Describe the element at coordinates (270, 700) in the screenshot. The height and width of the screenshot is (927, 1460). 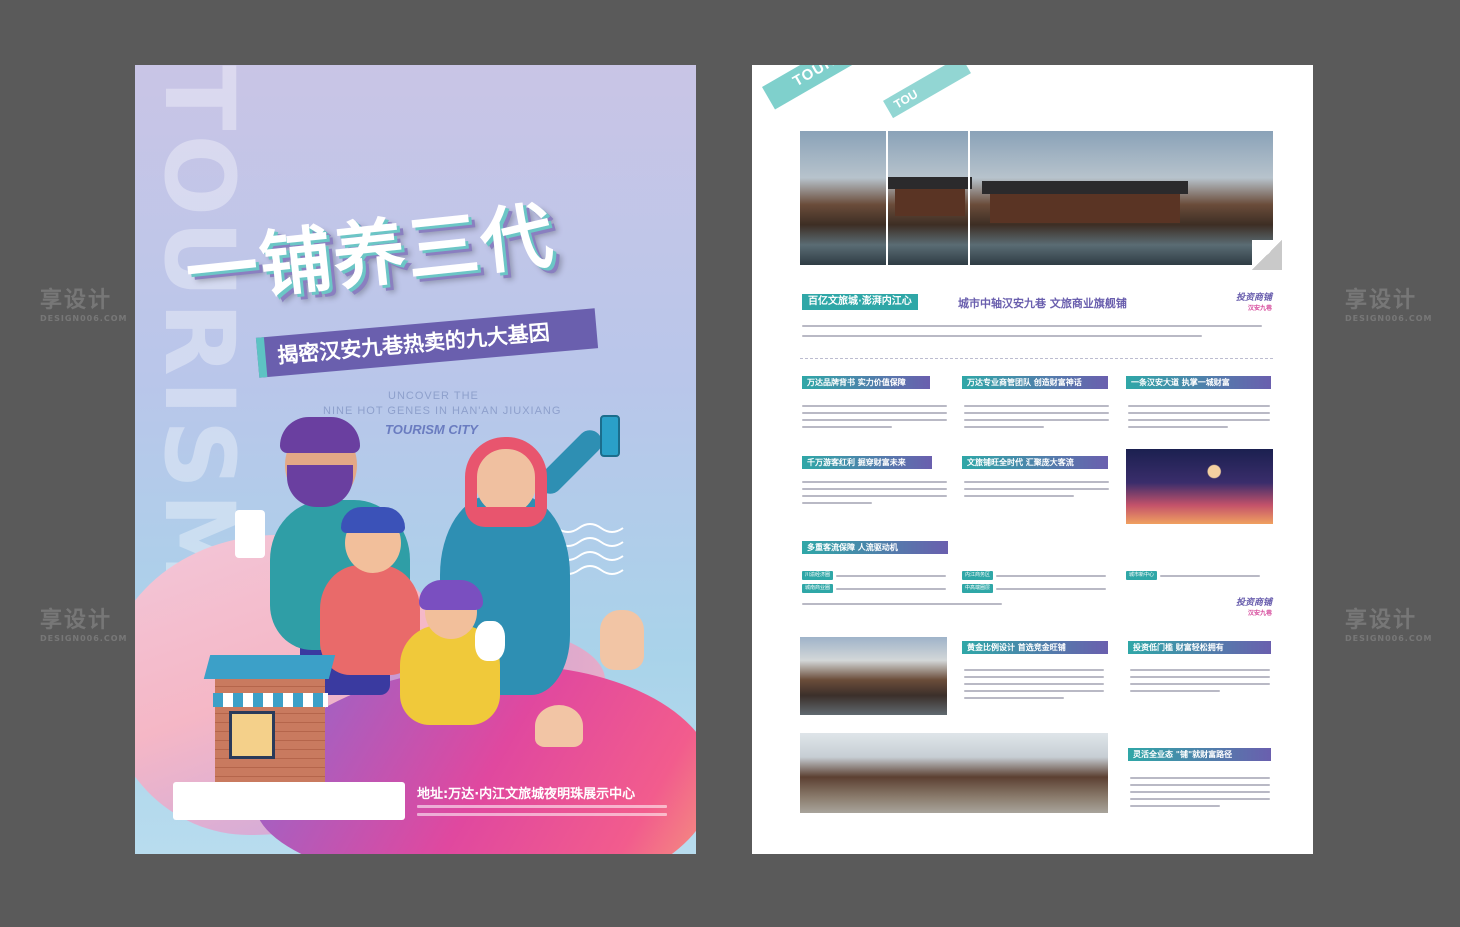
I see `shop-awning` at that location.